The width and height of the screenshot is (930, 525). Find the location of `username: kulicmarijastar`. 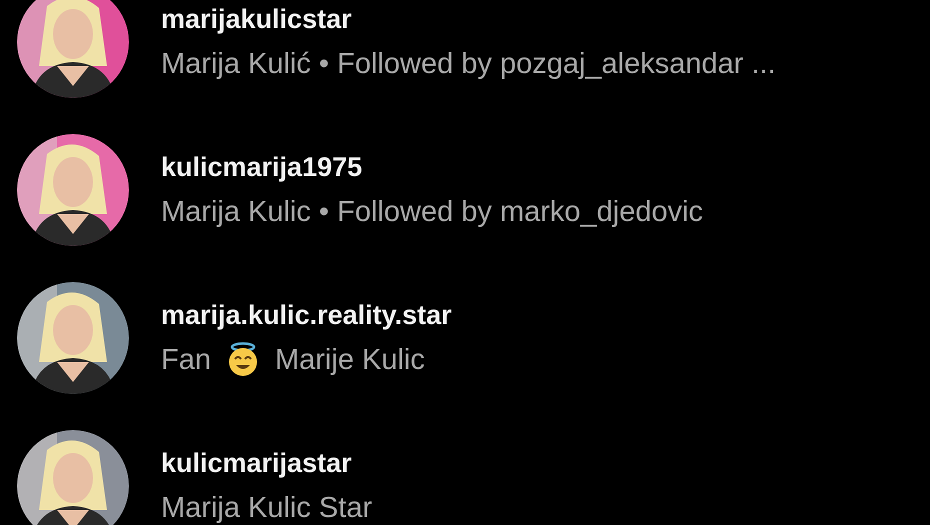

username: kulicmarijastar is located at coordinates (266, 463).